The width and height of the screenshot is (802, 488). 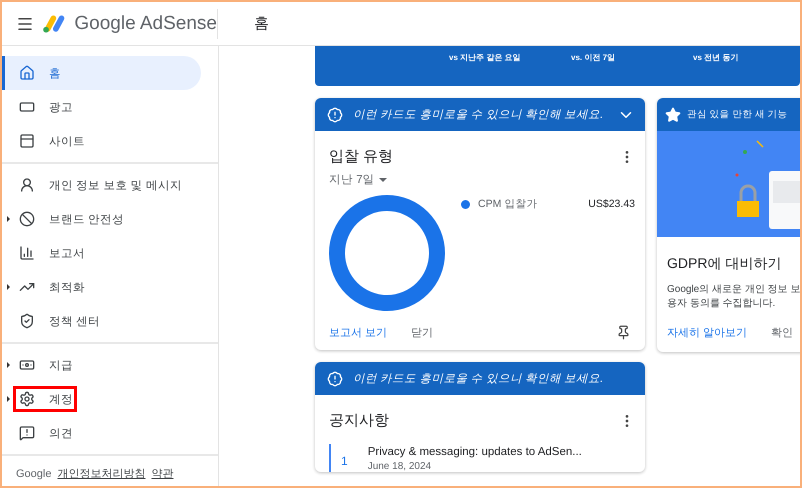 What do you see at coordinates (361, 156) in the screenshot?
I see `card-title: 입찰 유형` at bounding box center [361, 156].